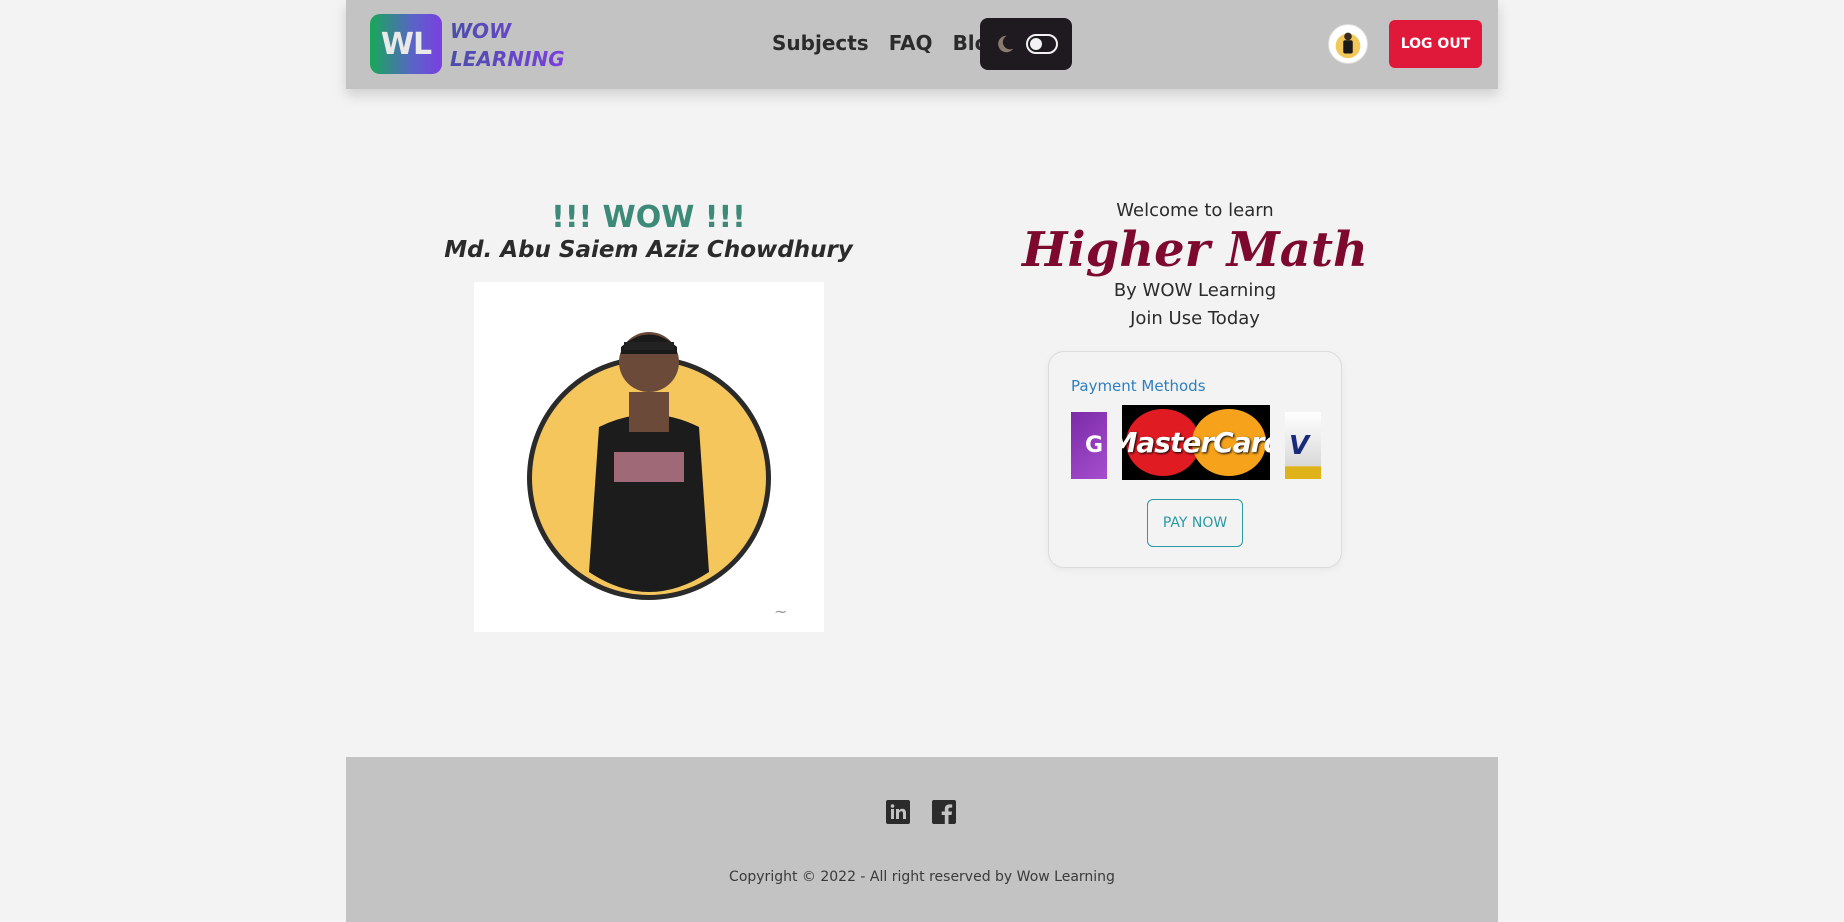  What do you see at coordinates (1435, 44) in the screenshot?
I see `logout-button: LOG OUT` at bounding box center [1435, 44].